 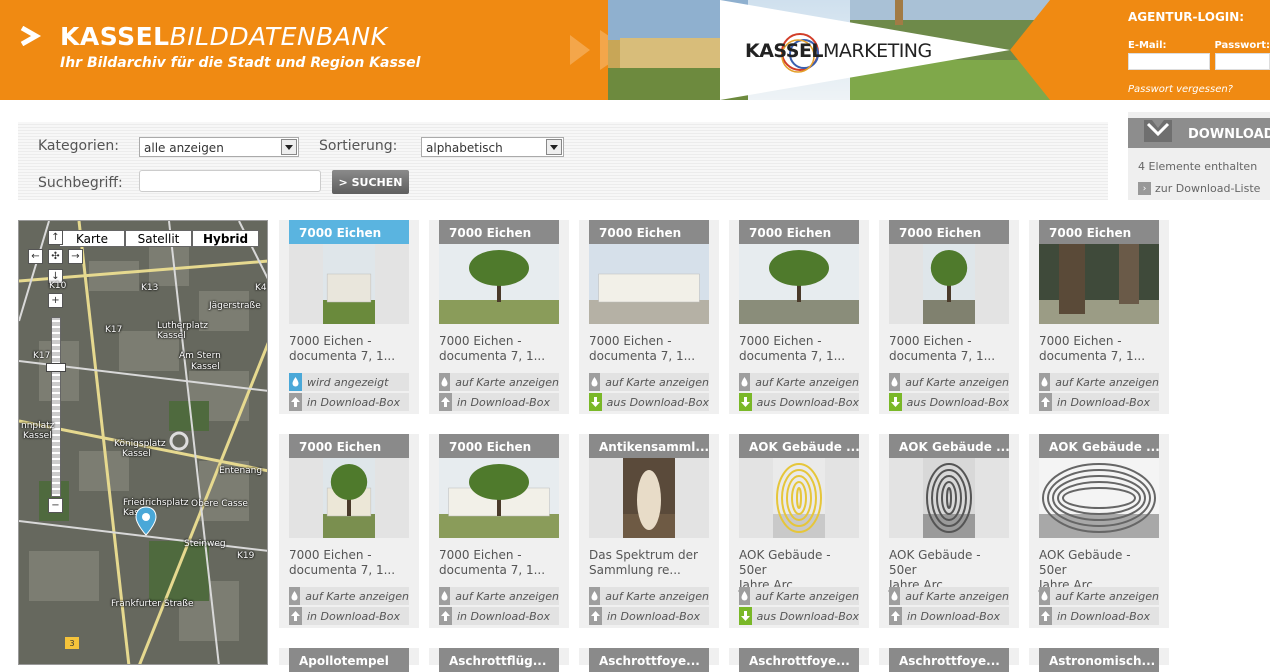 I want to click on pan-left-icon: ←, so click(x=35, y=256).